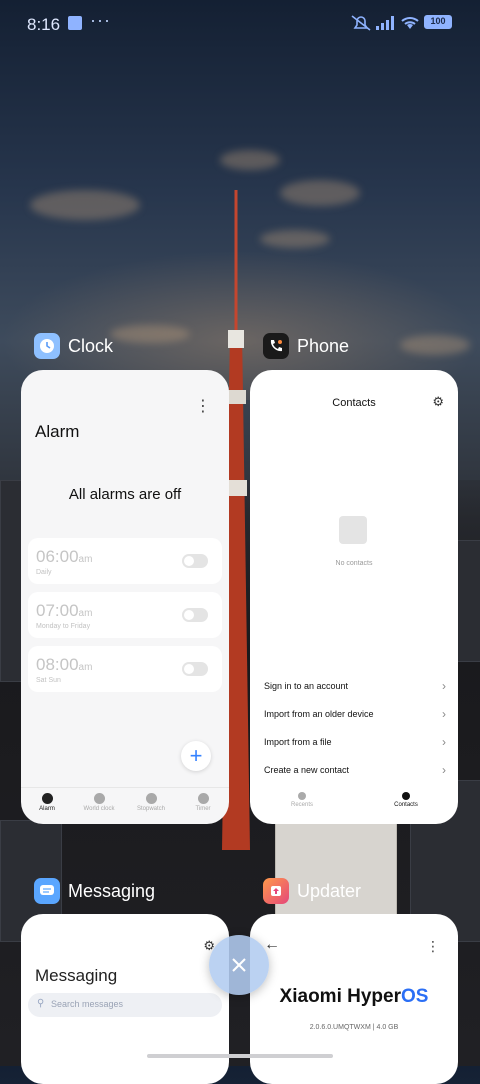 Image resolution: width=480 pixels, height=1084 pixels. I want to click on alarm-days: Sat Sun, so click(48, 680).